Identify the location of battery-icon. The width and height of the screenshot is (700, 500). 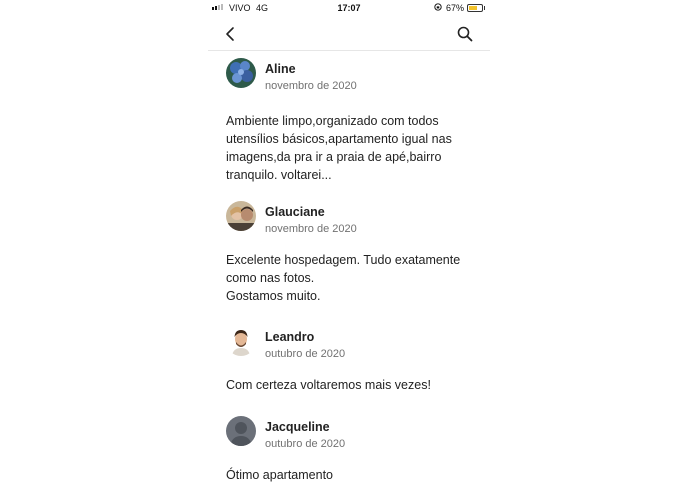
(476, 8).